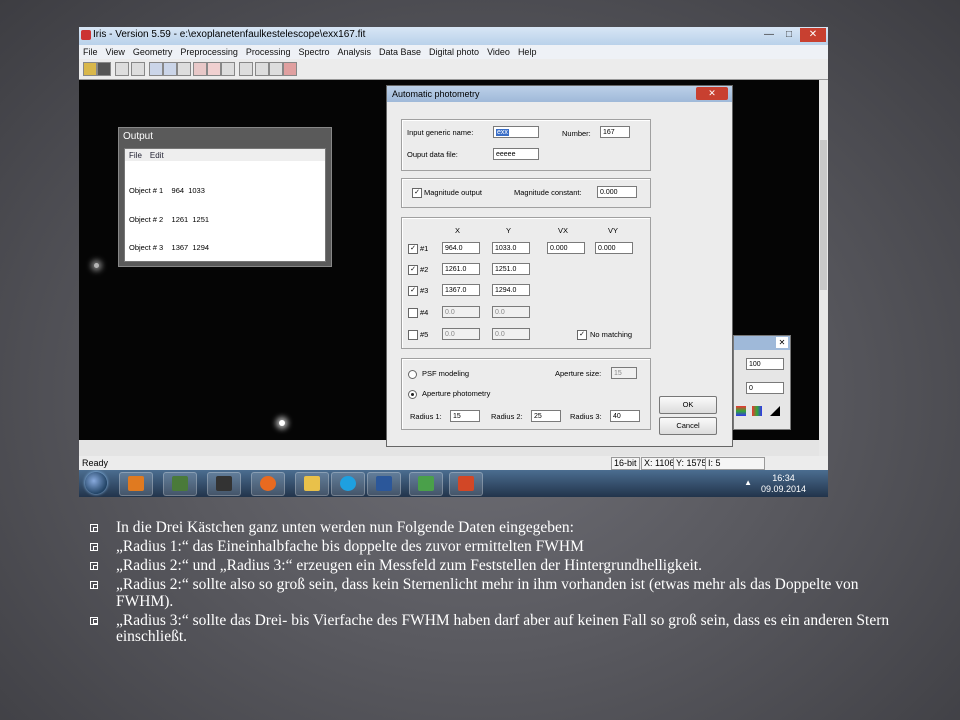  I want to click on output-file-input: eeeee, so click(516, 154).